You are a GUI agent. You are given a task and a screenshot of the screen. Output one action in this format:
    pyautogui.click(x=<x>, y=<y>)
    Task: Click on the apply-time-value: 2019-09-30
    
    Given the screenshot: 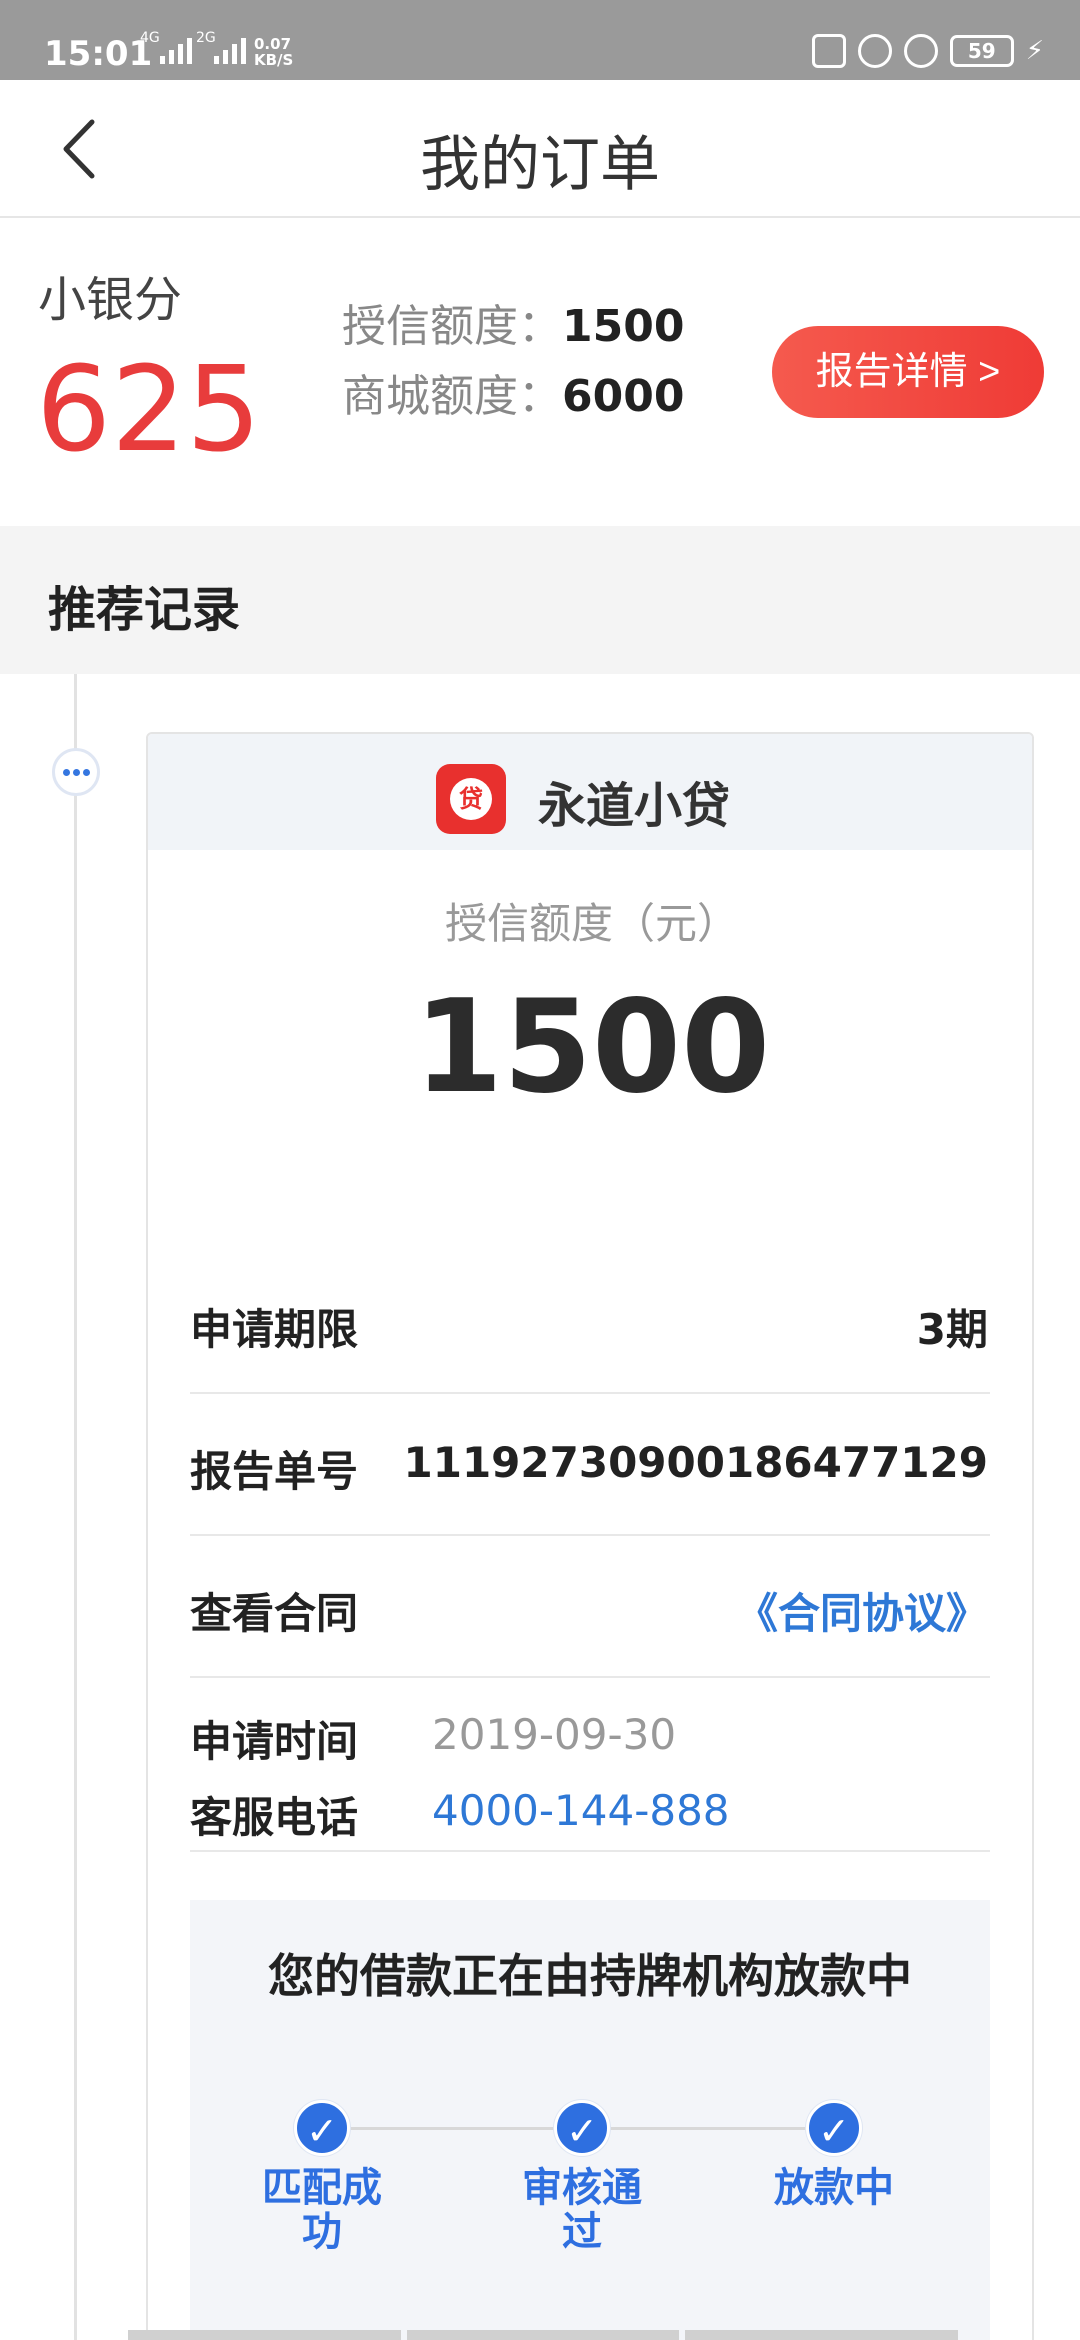 What is the action you would take?
    pyautogui.click(x=554, y=1734)
    